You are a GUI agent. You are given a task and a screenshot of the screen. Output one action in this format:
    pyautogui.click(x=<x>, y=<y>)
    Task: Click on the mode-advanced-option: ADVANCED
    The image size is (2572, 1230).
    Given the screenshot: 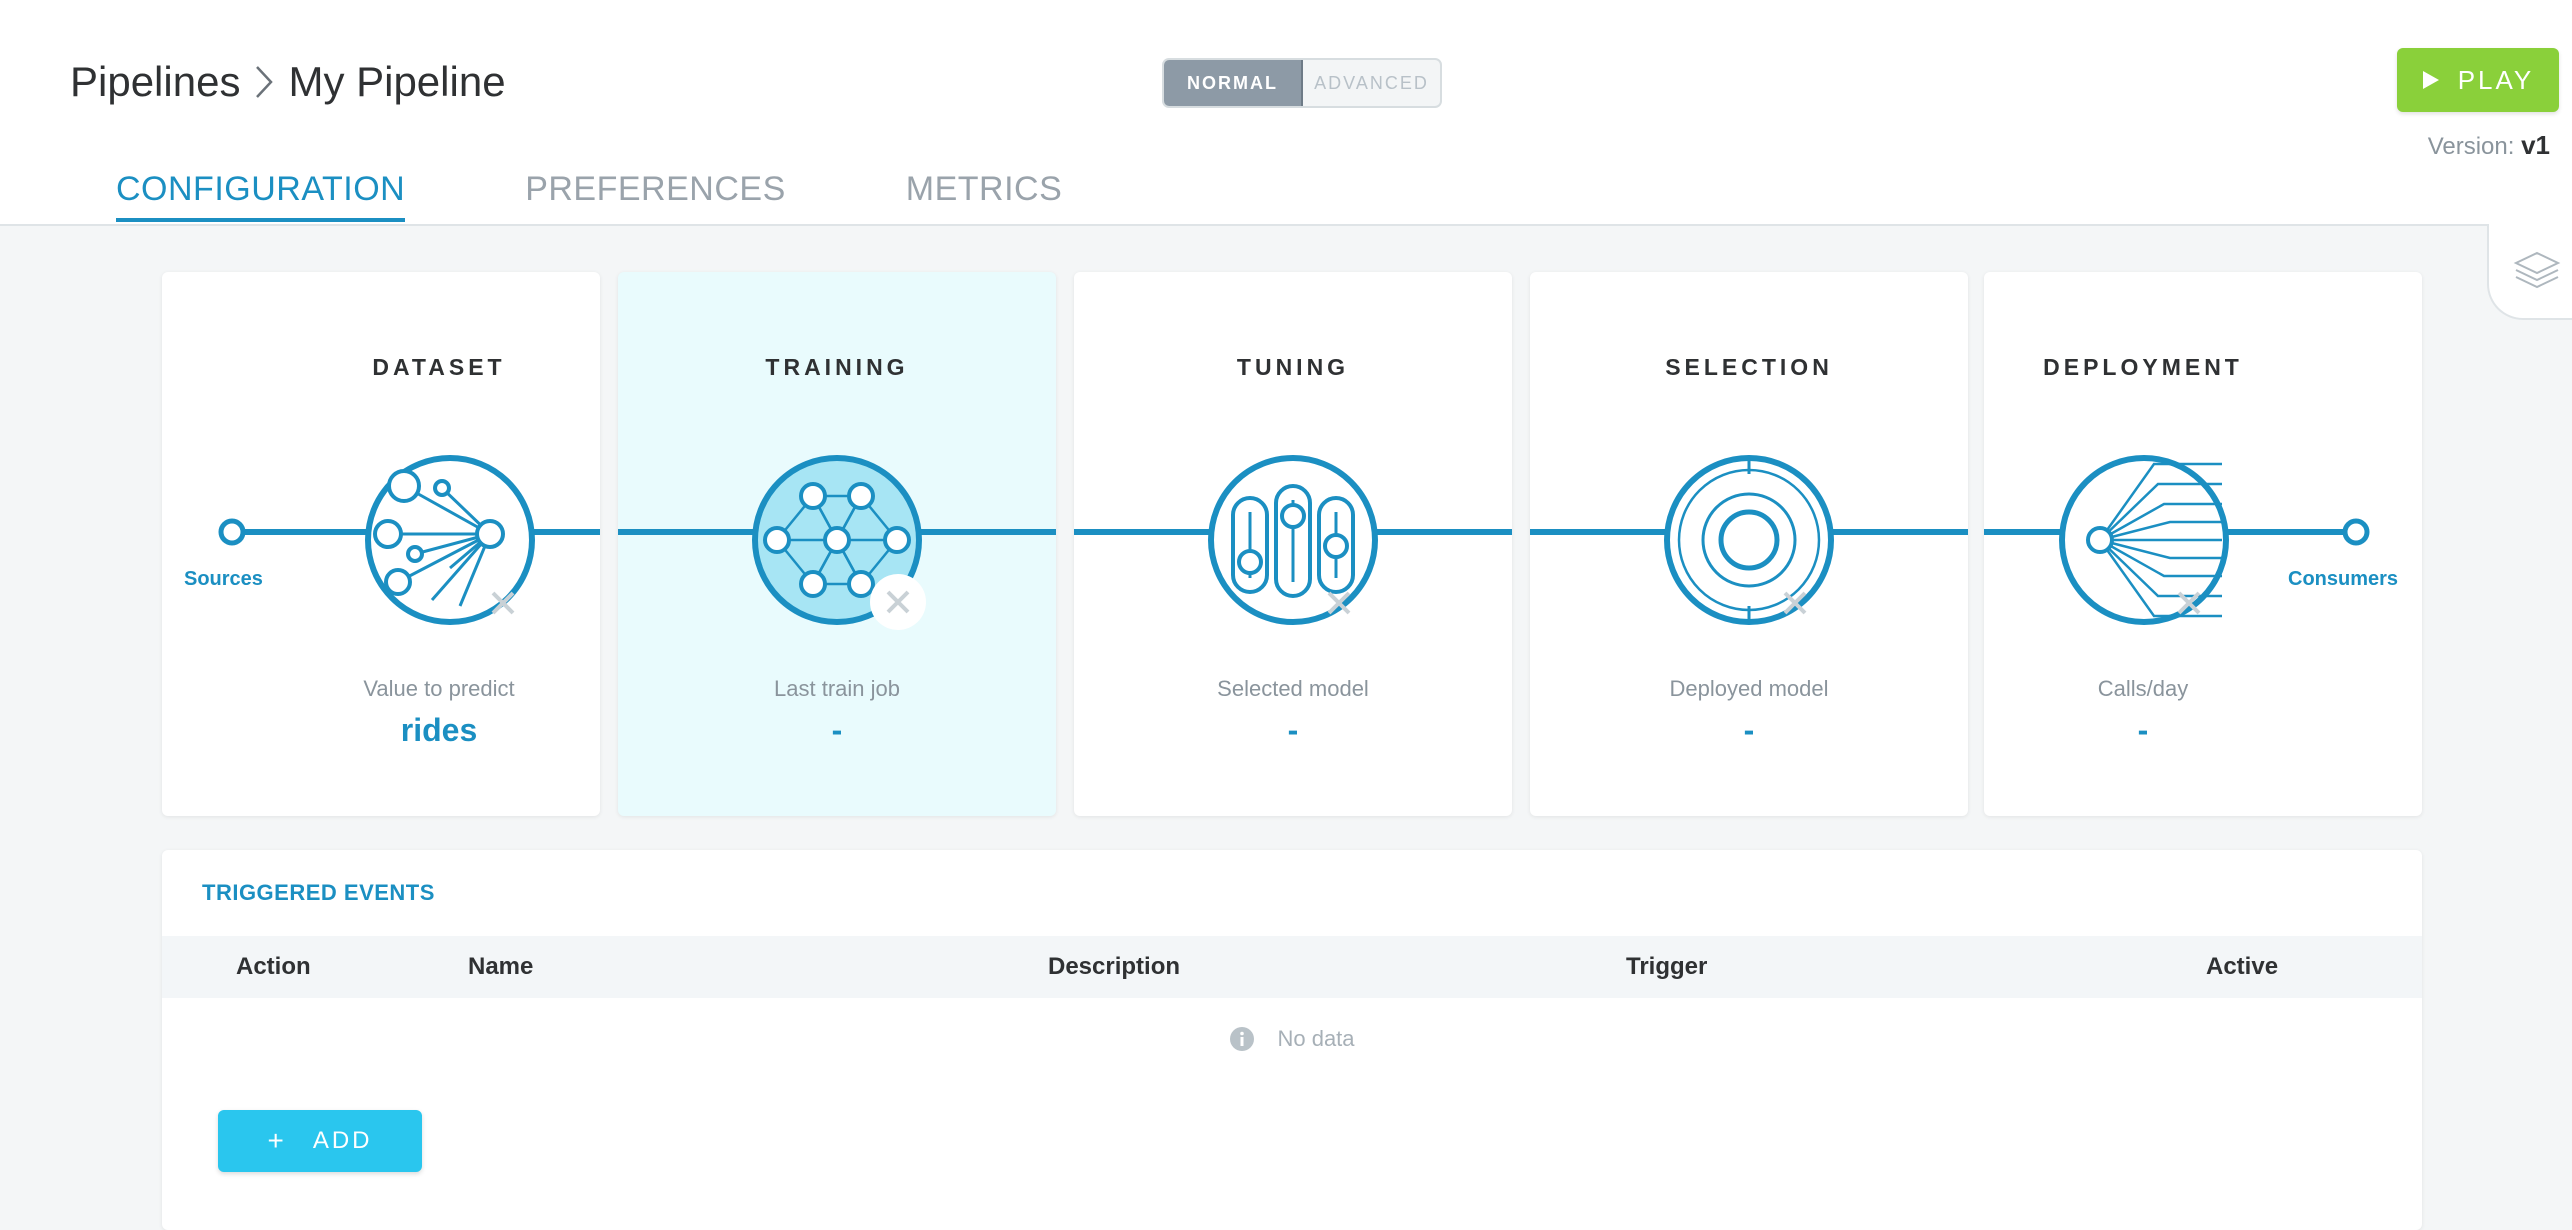 What is the action you would take?
    pyautogui.click(x=1371, y=83)
    